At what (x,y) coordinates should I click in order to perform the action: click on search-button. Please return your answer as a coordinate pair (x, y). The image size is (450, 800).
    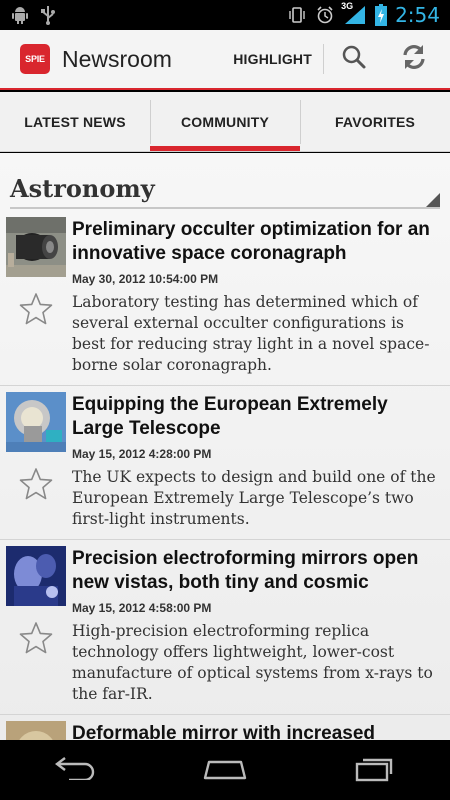
    Looking at the image, I should click on (354, 59).